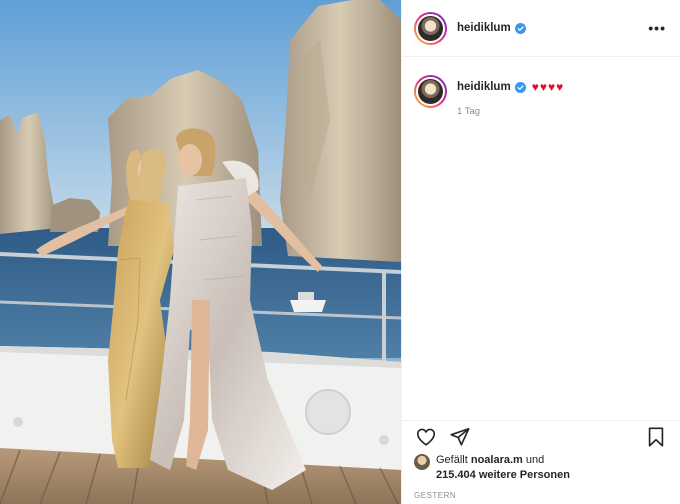 The image size is (680, 504). I want to click on paper-plane-icon, so click(460, 436).